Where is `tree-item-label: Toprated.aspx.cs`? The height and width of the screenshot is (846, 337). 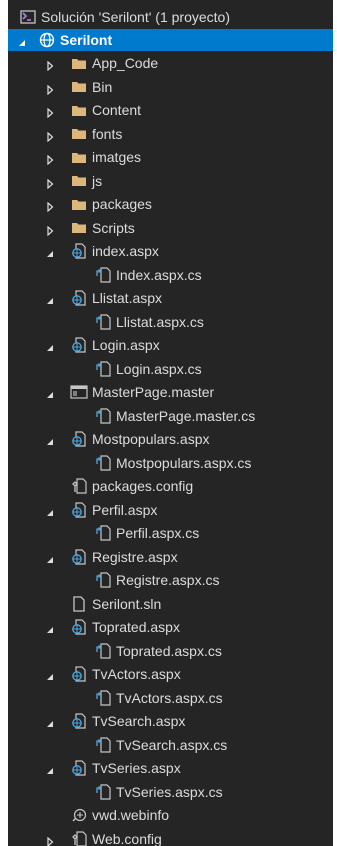
tree-item-label: Toprated.aspx.cs is located at coordinates (169, 650).